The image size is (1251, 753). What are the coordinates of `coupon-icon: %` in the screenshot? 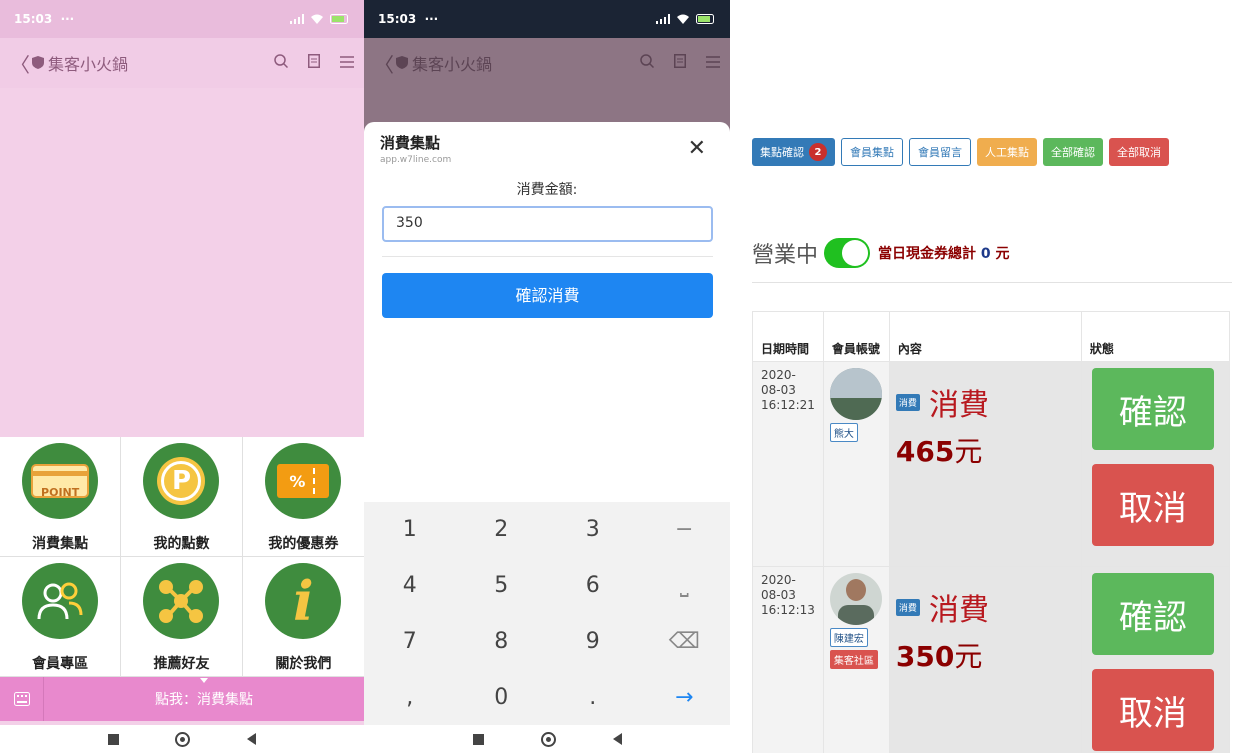 It's located at (303, 481).